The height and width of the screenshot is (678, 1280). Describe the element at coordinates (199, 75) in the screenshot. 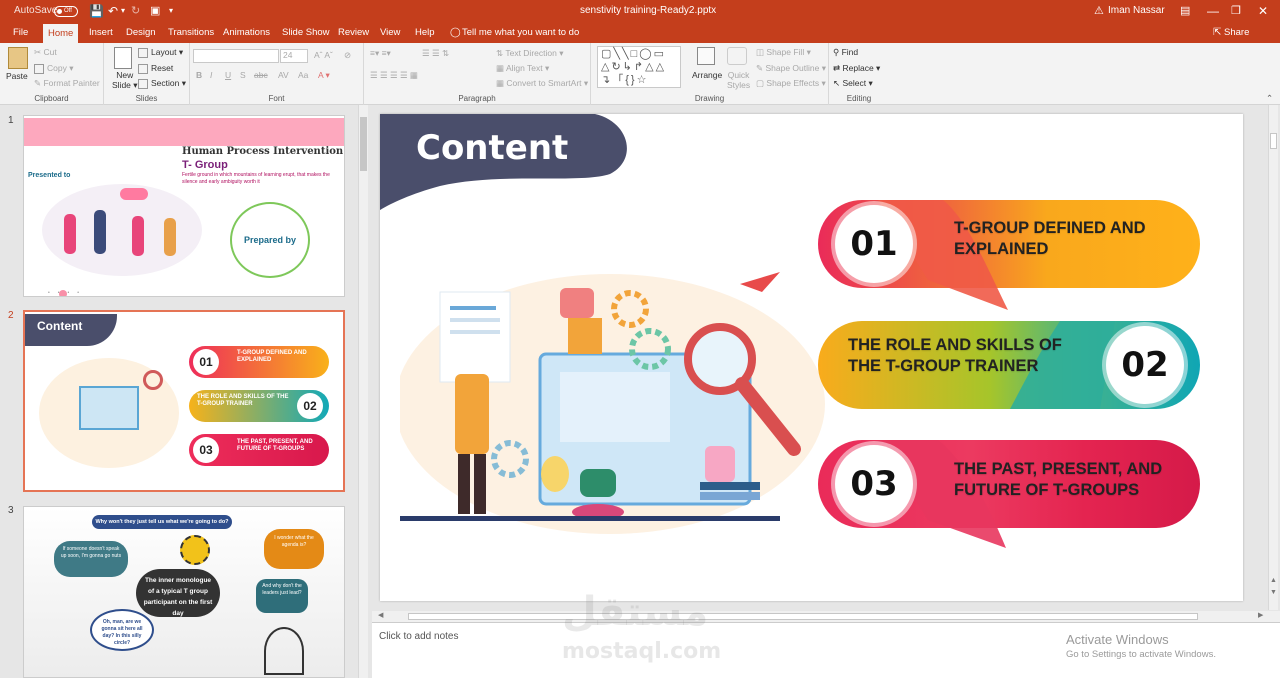

I see `bold-icon: B` at that location.